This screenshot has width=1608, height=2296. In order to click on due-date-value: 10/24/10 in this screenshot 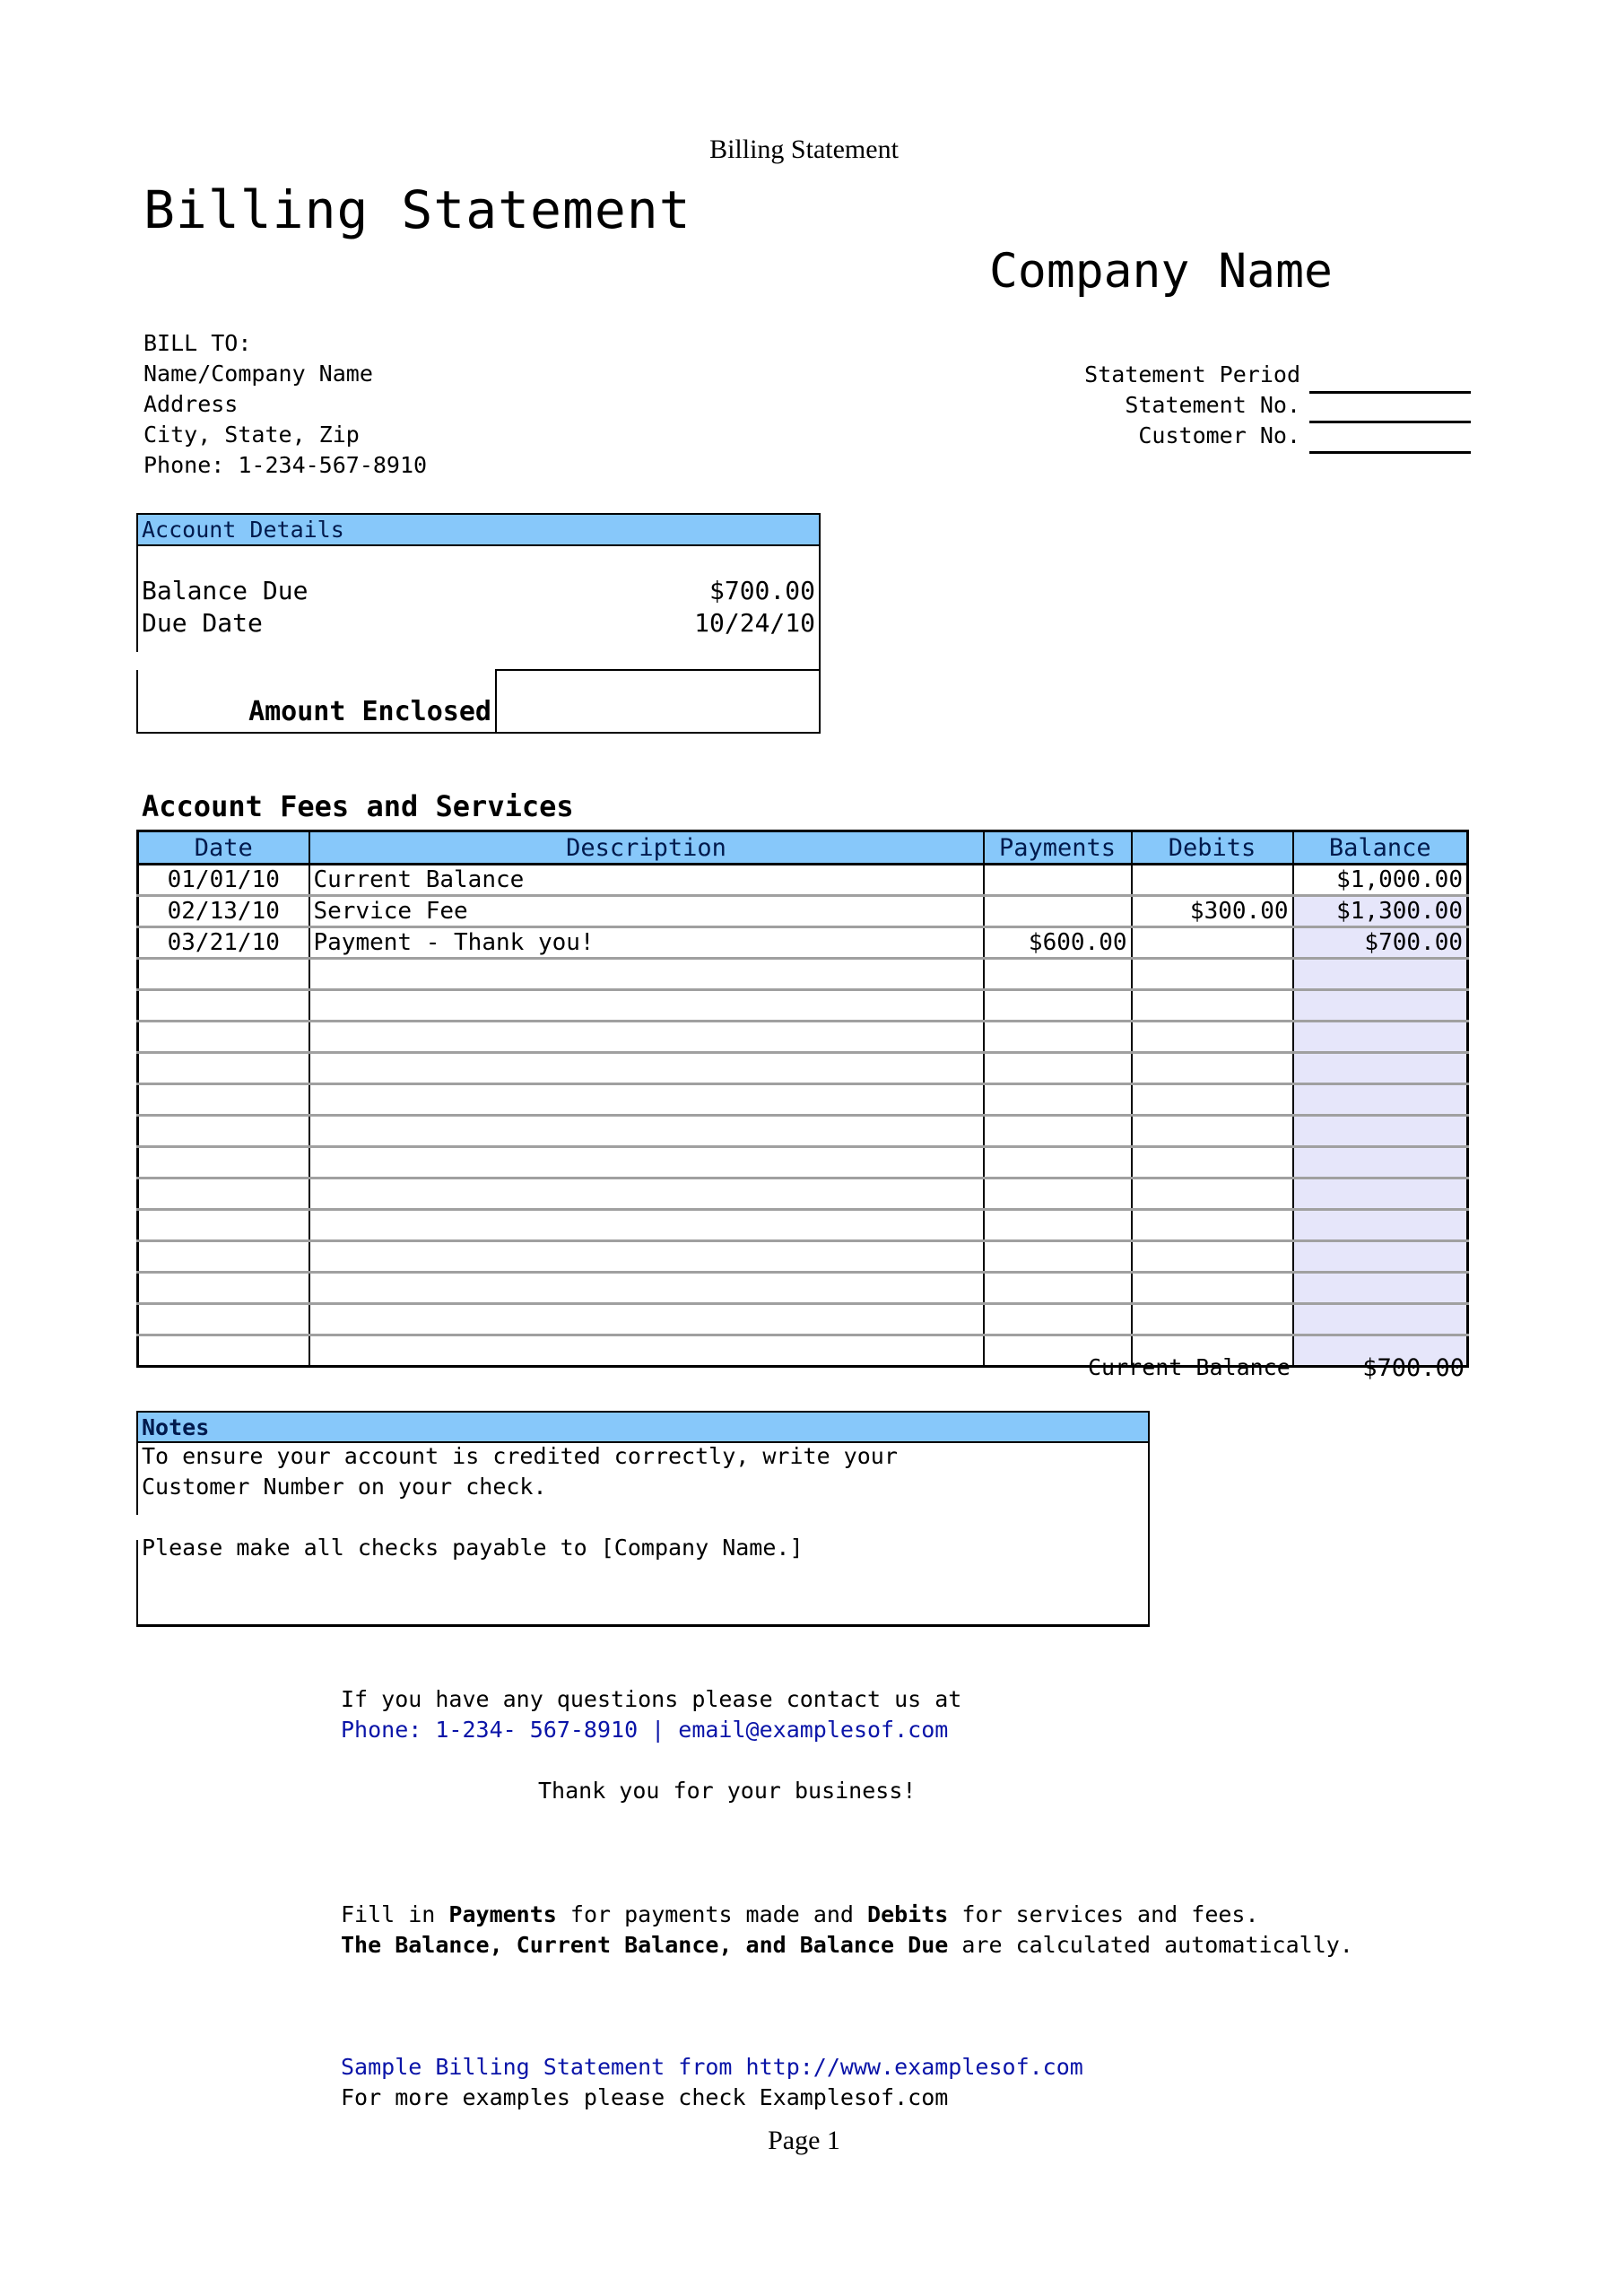, I will do `click(755, 623)`.